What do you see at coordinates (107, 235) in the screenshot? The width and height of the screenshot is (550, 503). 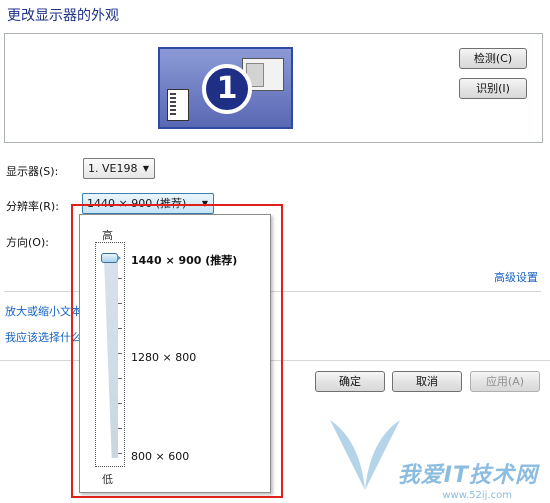 I see `slider-high-label: 高` at bounding box center [107, 235].